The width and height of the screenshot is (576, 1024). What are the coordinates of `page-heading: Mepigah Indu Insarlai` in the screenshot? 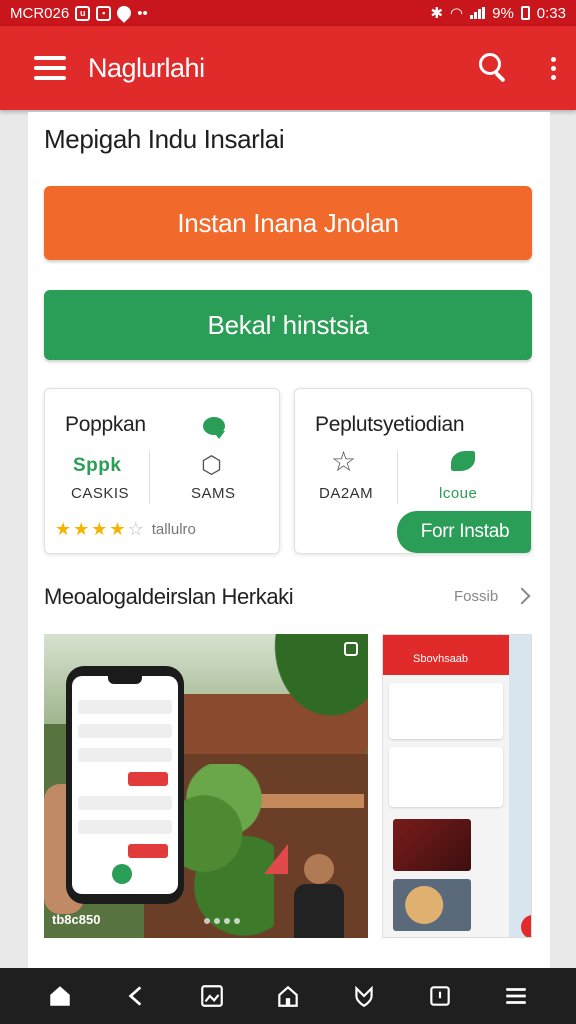 It's located at (164, 139).